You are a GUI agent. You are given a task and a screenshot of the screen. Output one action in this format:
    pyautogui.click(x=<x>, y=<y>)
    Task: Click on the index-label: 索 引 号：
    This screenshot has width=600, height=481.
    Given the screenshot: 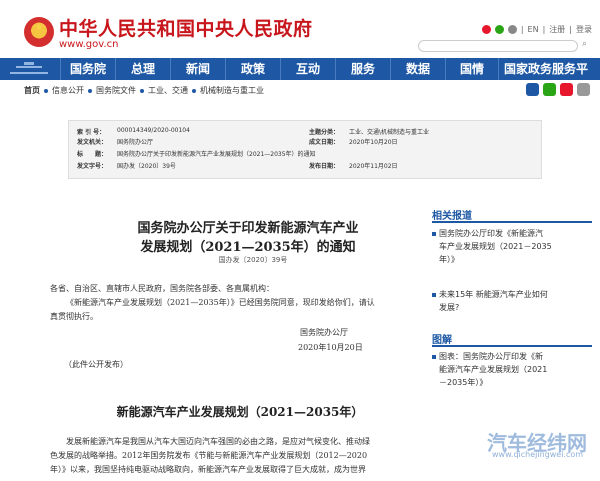 What is the action you would take?
    pyautogui.click(x=91, y=132)
    